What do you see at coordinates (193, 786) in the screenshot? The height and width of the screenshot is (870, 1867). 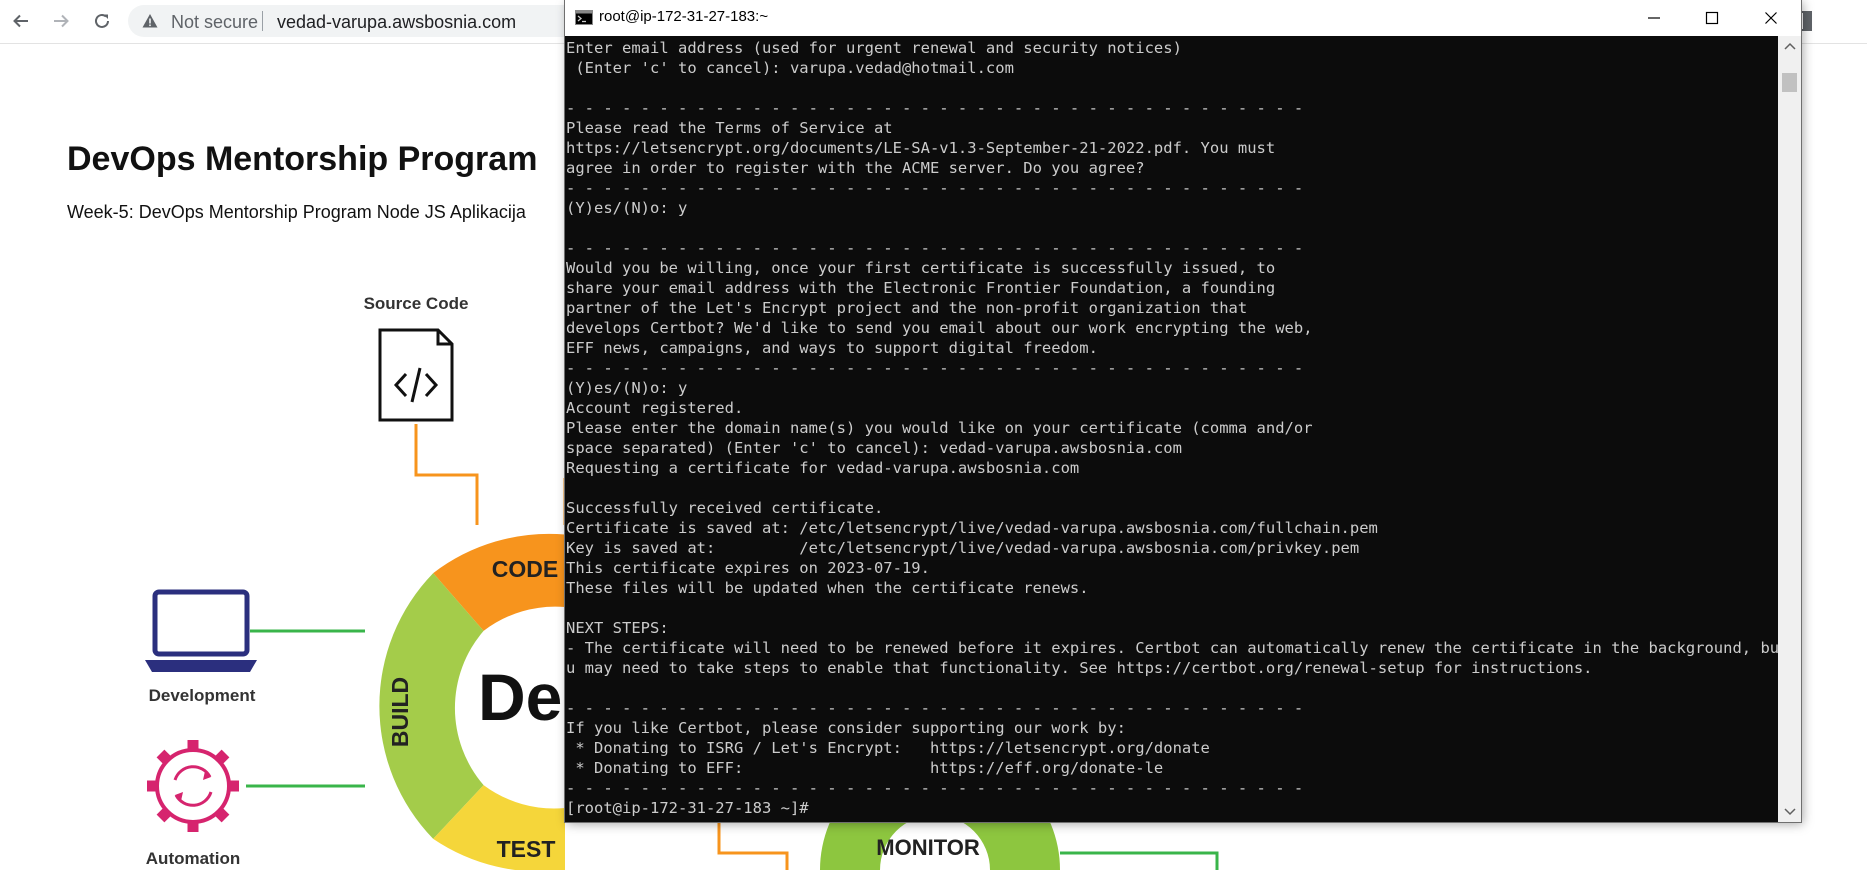 I see `automation-gear-icon` at bounding box center [193, 786].